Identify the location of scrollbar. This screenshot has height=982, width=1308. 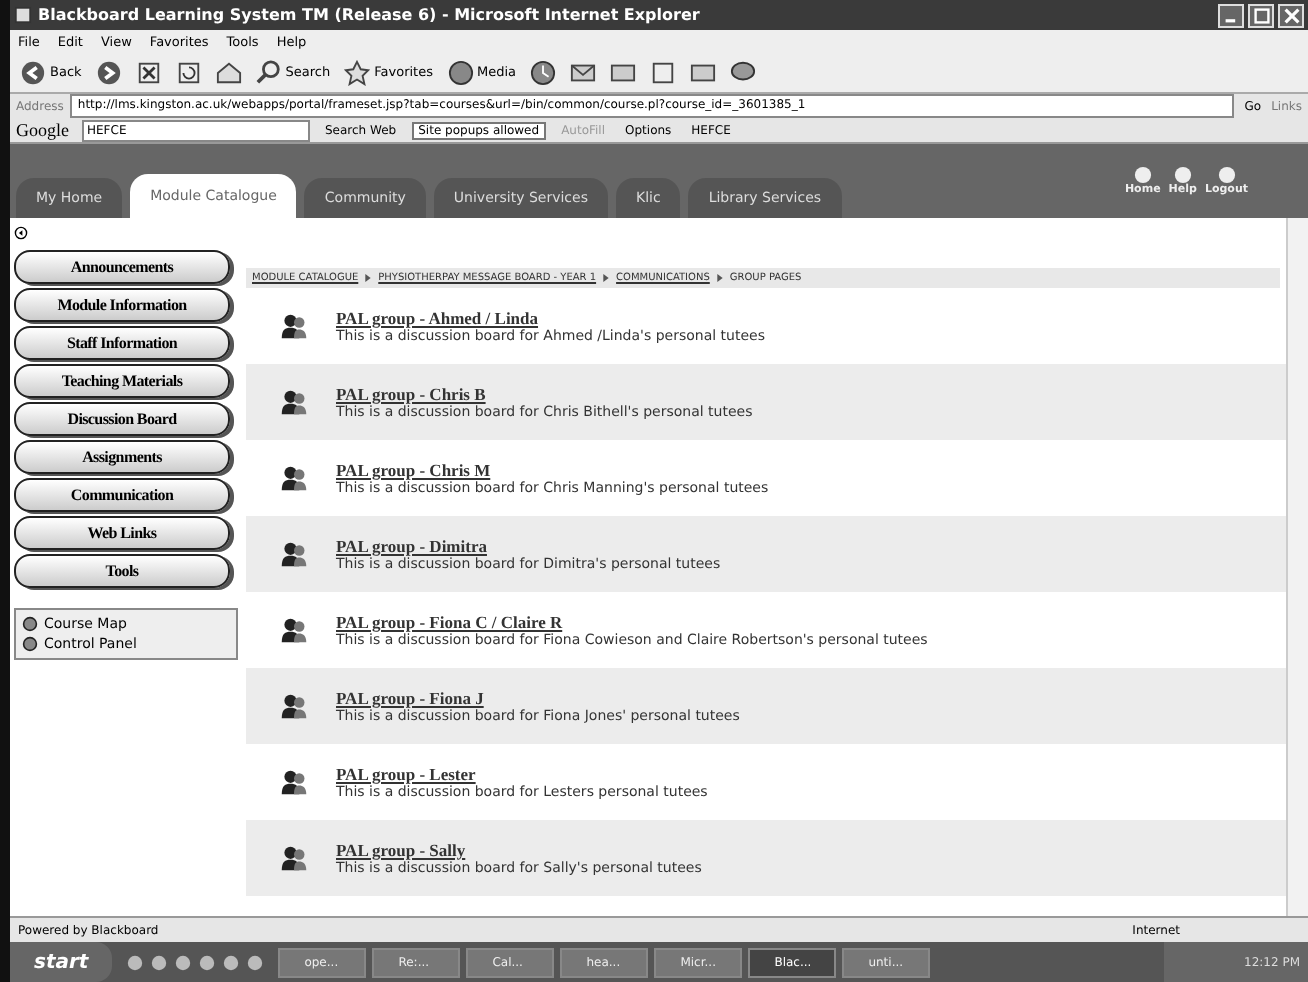
(1297, 567).